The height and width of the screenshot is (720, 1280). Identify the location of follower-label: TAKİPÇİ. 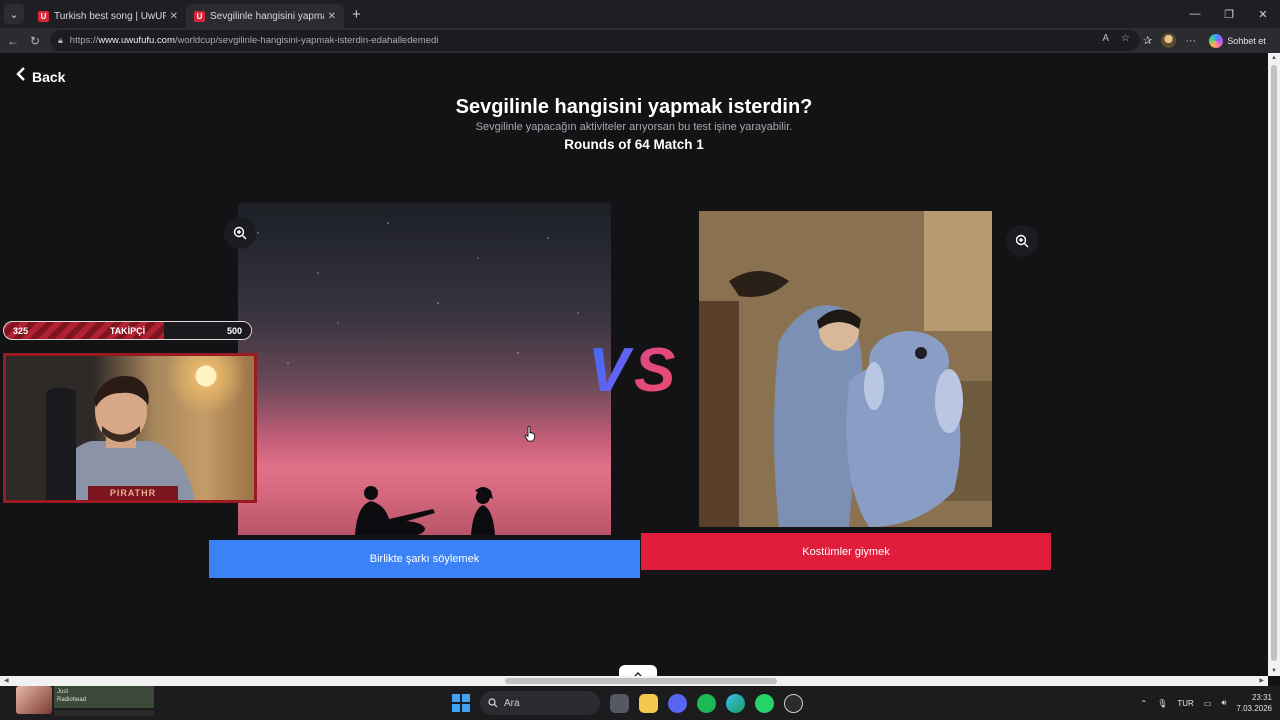
(127, 330).